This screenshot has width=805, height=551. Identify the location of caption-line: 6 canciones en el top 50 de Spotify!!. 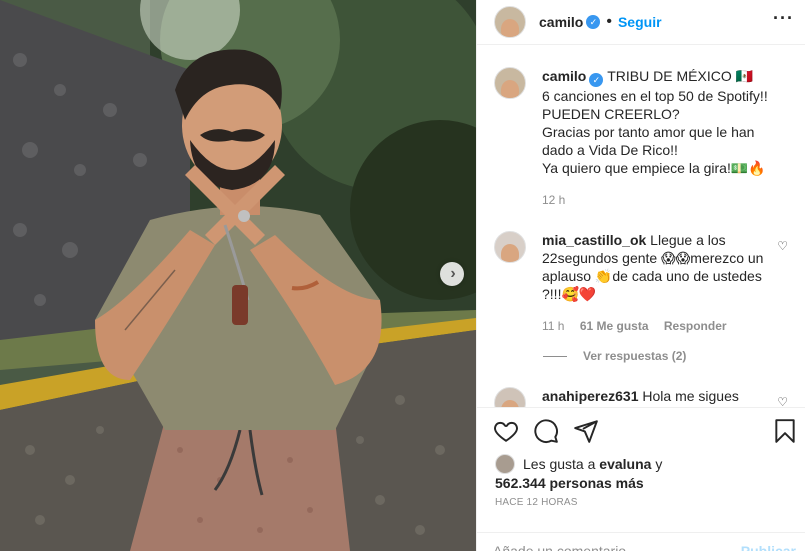
(655, 96).